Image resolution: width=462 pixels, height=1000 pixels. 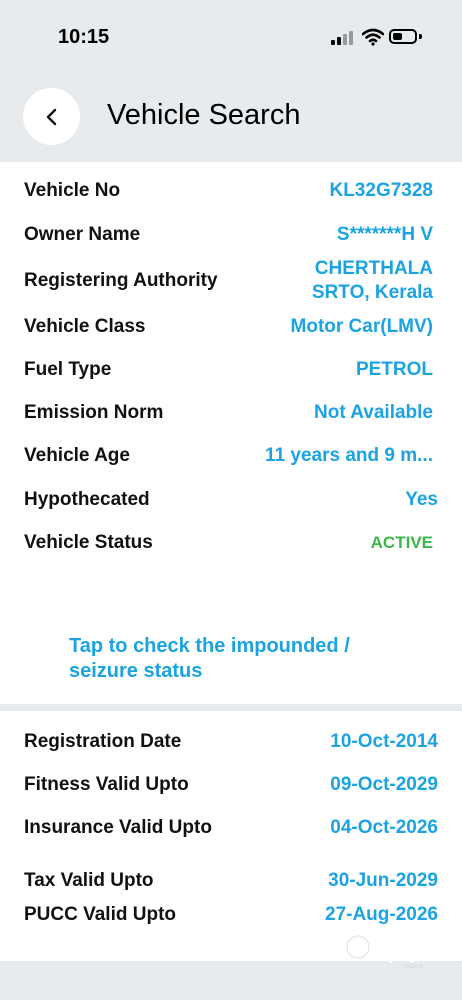 I want to click on emission-norm-value: Not Available, so click(x=373, y=412).